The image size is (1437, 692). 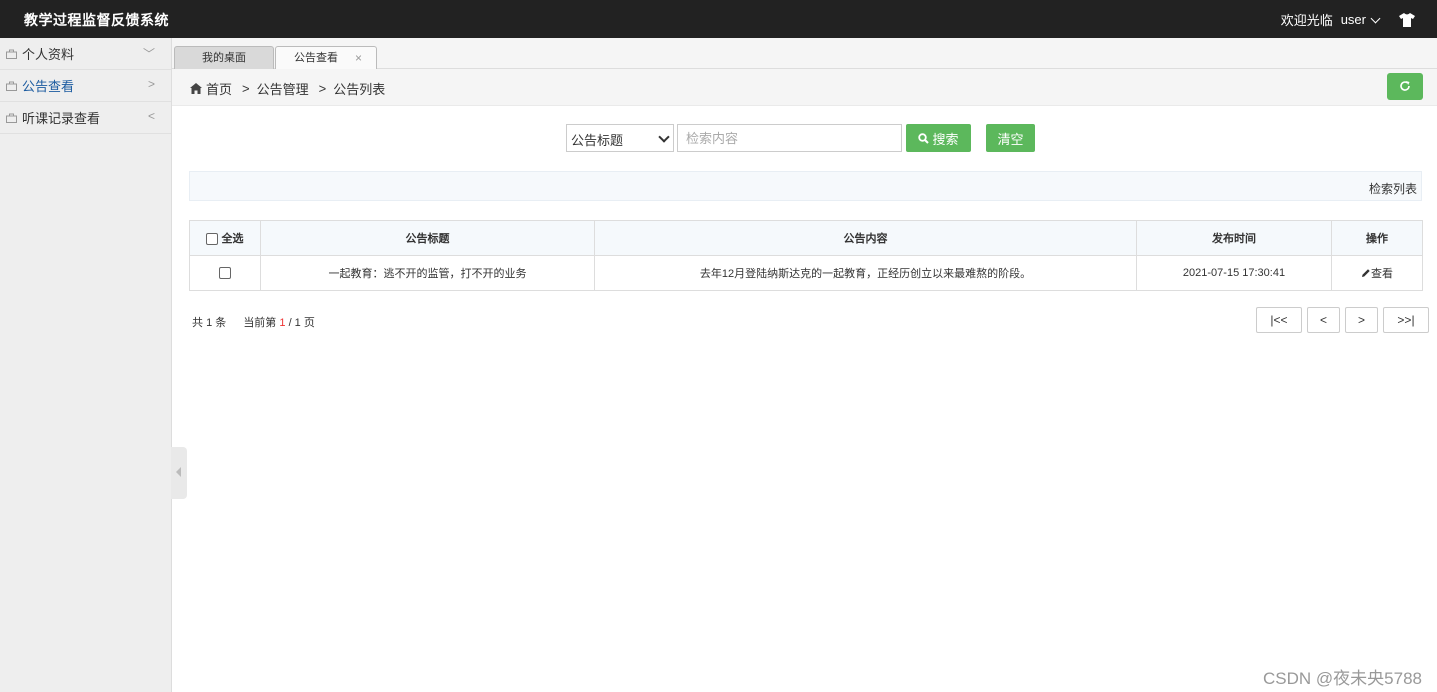 I want to click on pagination-buttons: |<< < > >>|, so click(x=1342, y=320).